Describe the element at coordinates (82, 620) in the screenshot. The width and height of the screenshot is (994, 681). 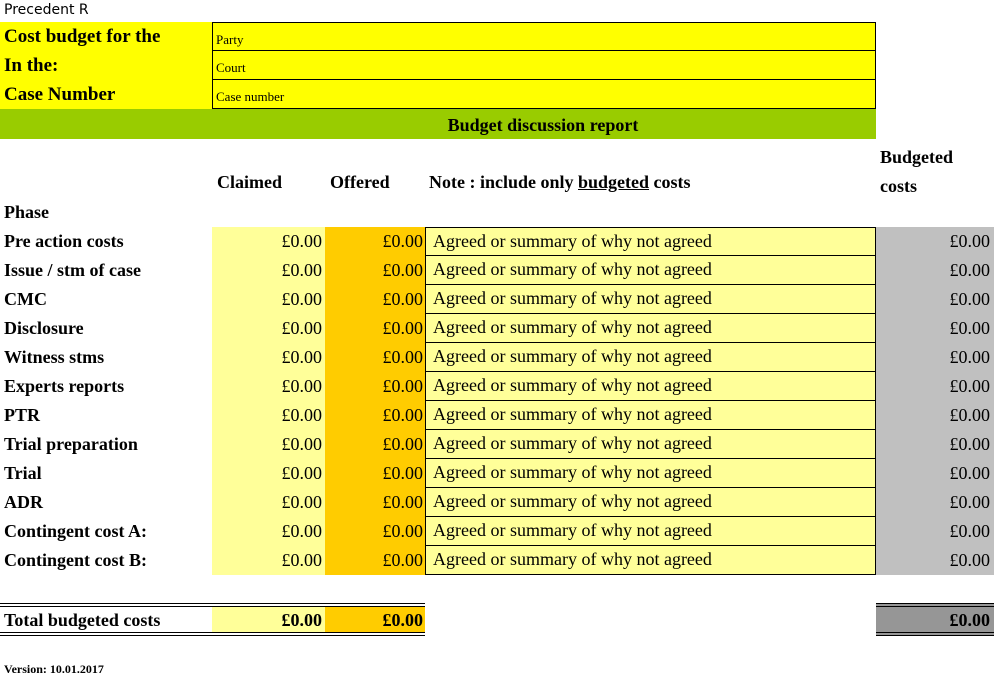
I see `total-label: Total budgeted costs` at that location.